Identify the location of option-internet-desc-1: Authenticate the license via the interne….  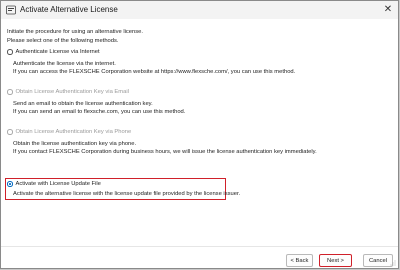
(64, 64).